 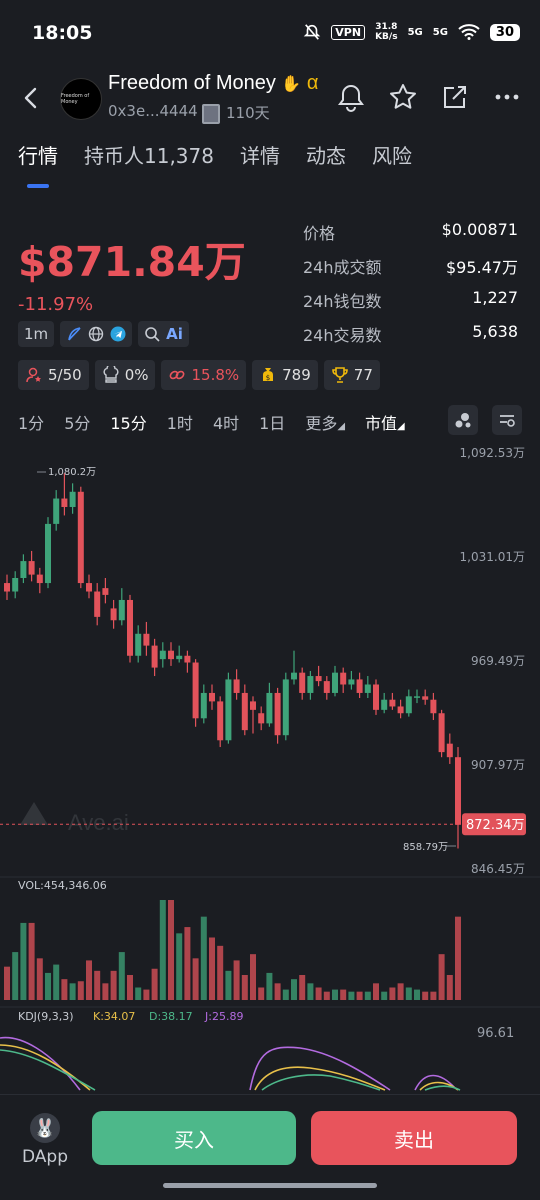 What do you see at coordinates (285, 375) in the screenshot?
I see `chip-bag: $789` at bounding box center [285, 375].